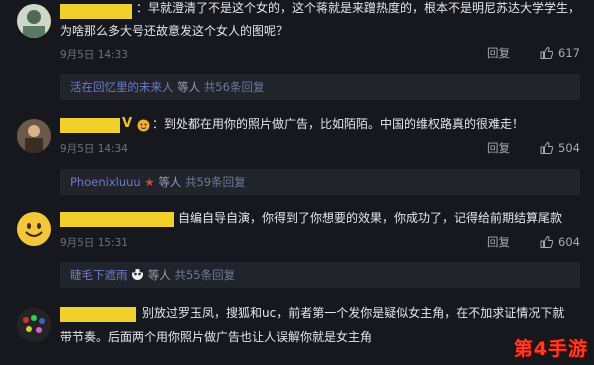  I want to click on like-button: 504, so click(560, 148).